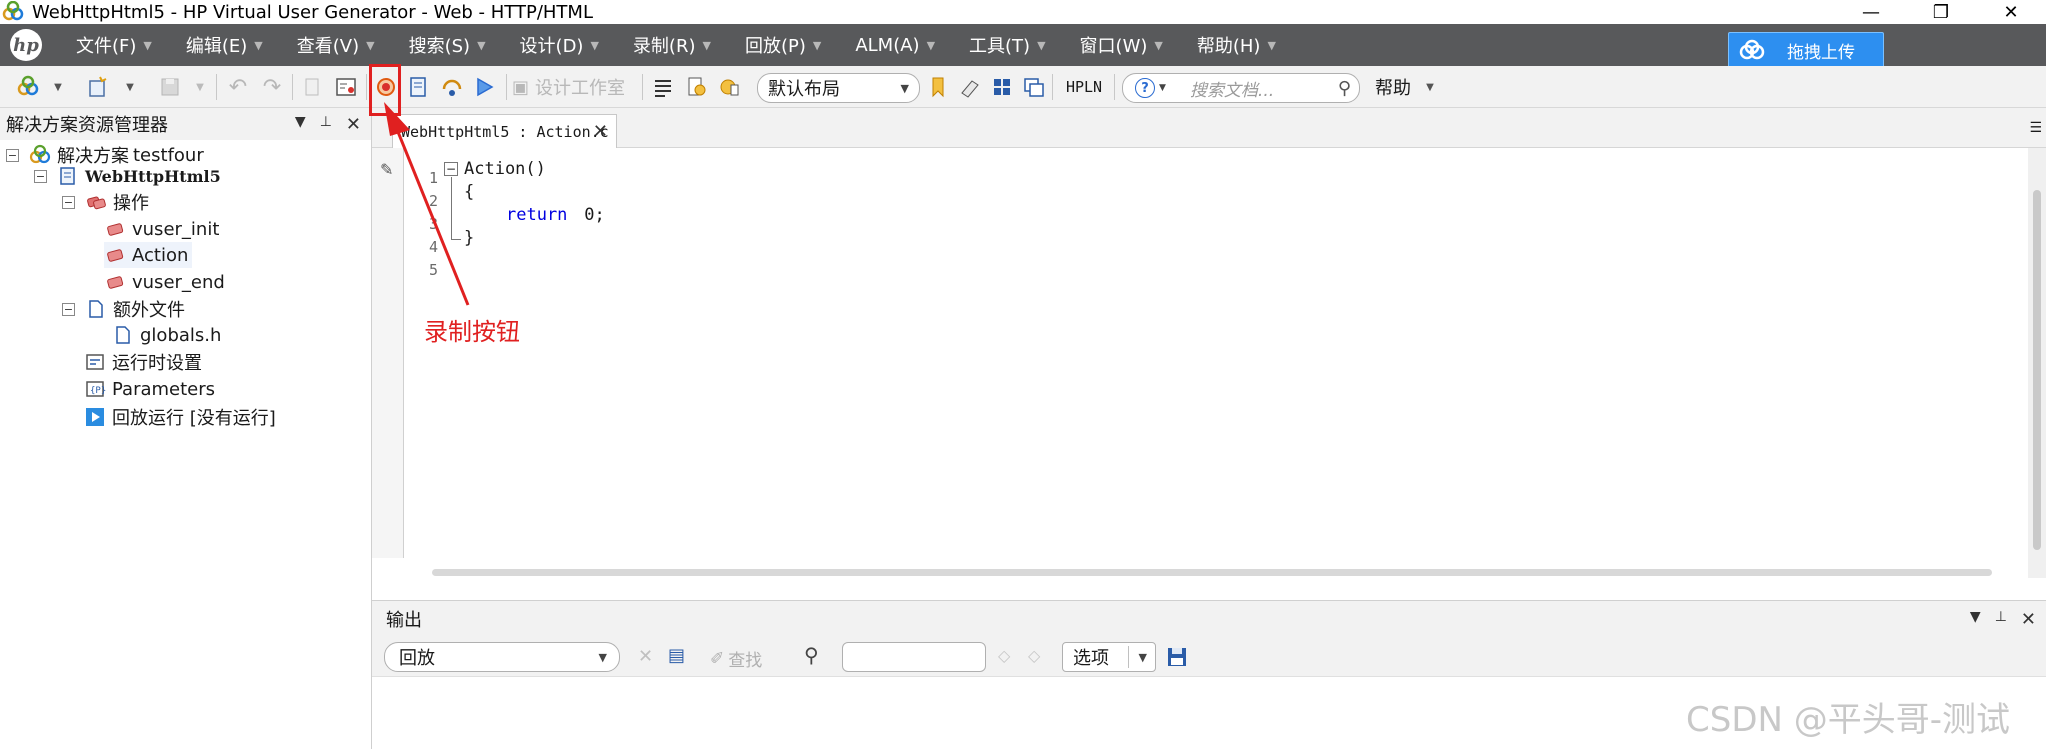  Describe the element at coordinates (13, 11) in the screenshot. I see `vugen-app-icon` at that location.